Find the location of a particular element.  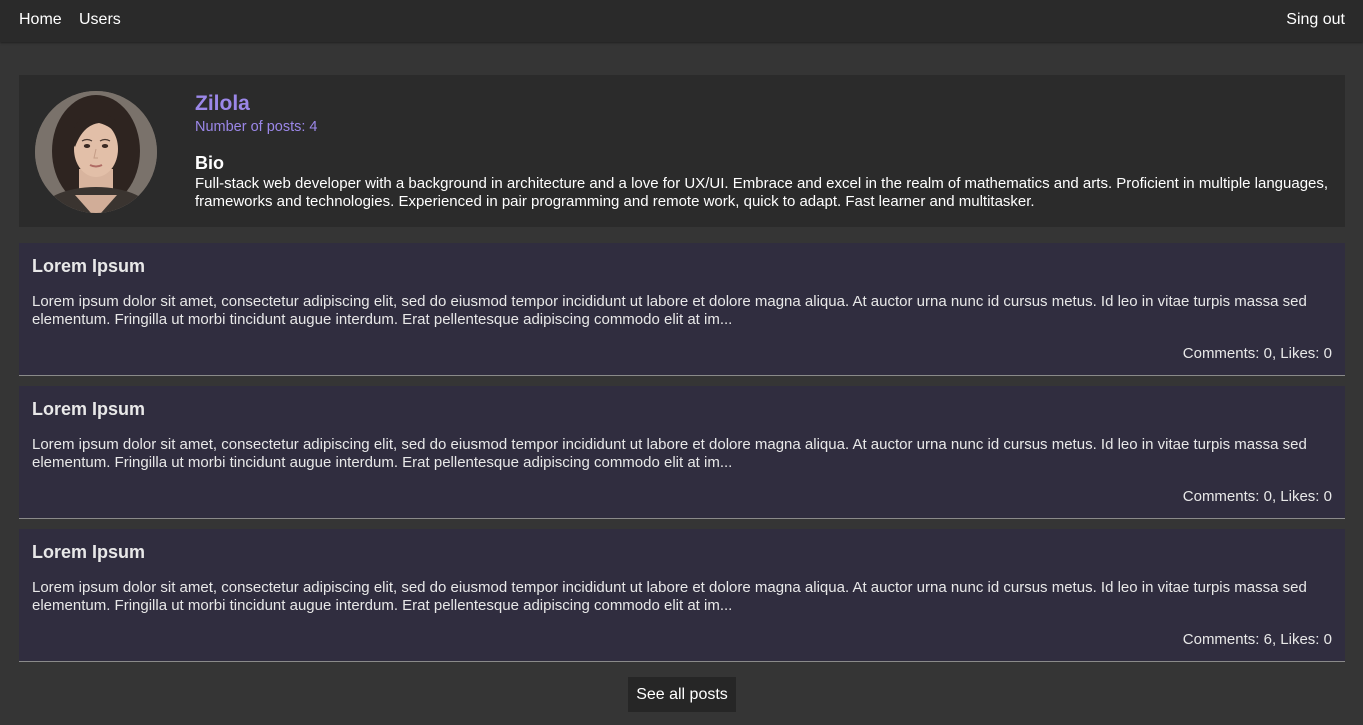

user-name: Zilola is located at coordinates (222, 103).